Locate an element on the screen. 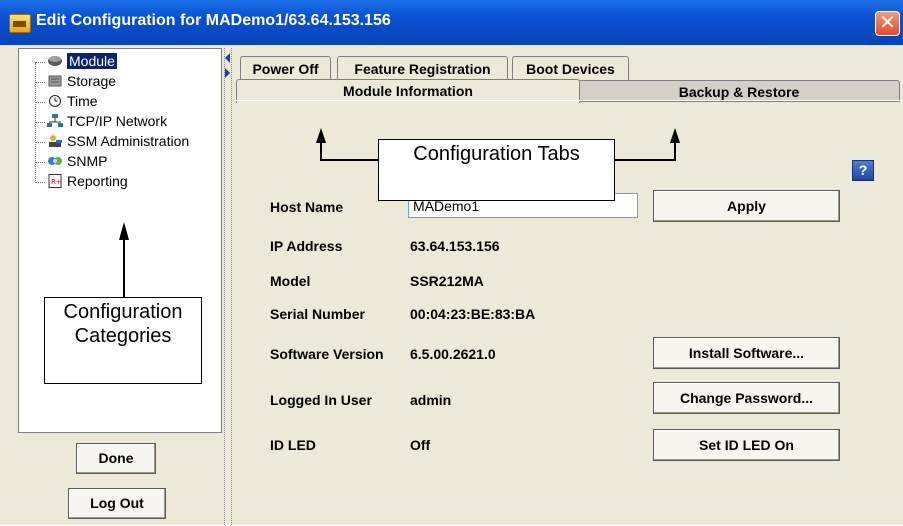  tree-item-storage: Storage is located at coordinates (76, 82).